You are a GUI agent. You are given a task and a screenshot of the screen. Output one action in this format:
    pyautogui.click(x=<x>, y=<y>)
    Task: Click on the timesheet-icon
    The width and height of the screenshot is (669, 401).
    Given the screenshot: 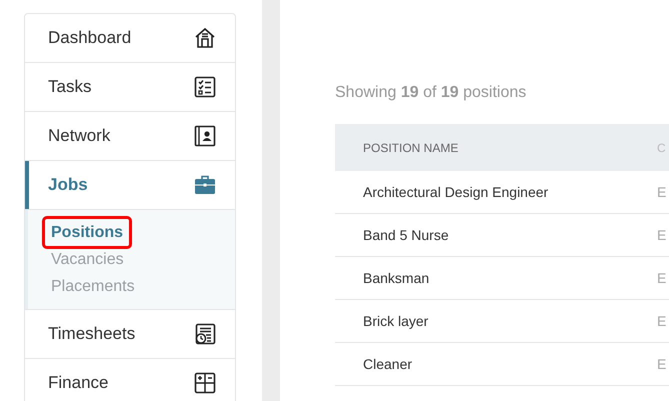 What is the action you would take?
    pyautogui.click(x=205, y=334)
    